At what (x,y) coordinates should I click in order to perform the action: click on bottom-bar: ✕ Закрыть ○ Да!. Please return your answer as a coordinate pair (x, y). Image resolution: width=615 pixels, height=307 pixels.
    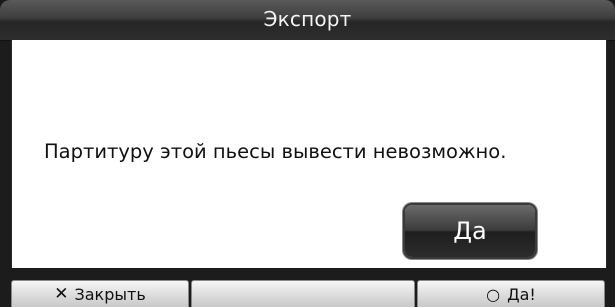
    Looking at the image, I should click on (307, 287).